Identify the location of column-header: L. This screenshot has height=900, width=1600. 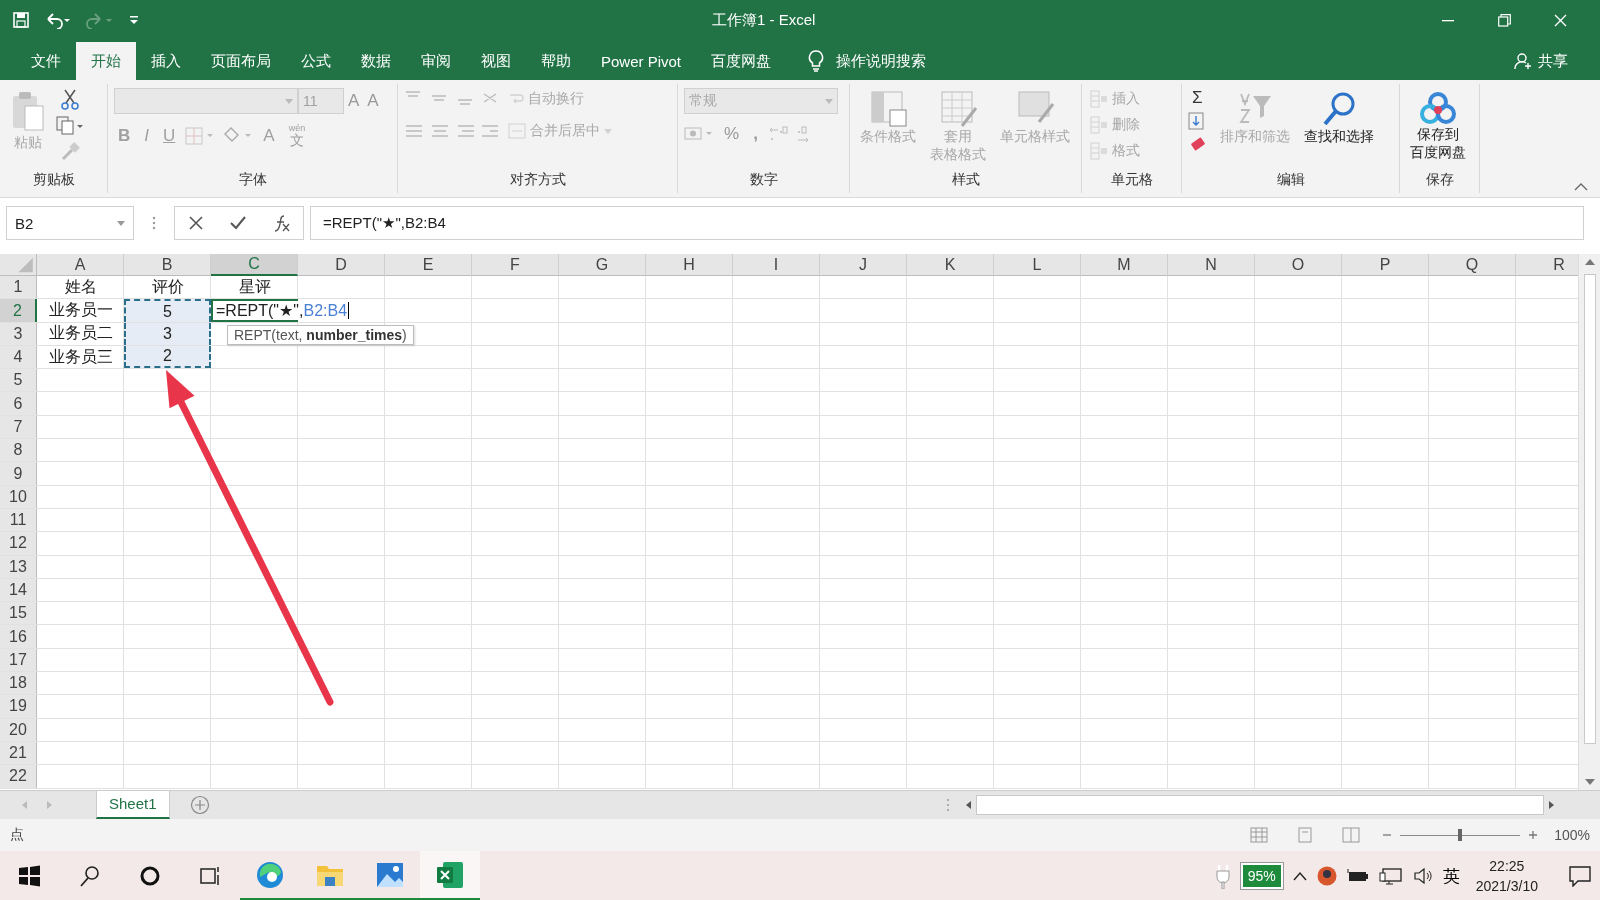
(1037, 265).